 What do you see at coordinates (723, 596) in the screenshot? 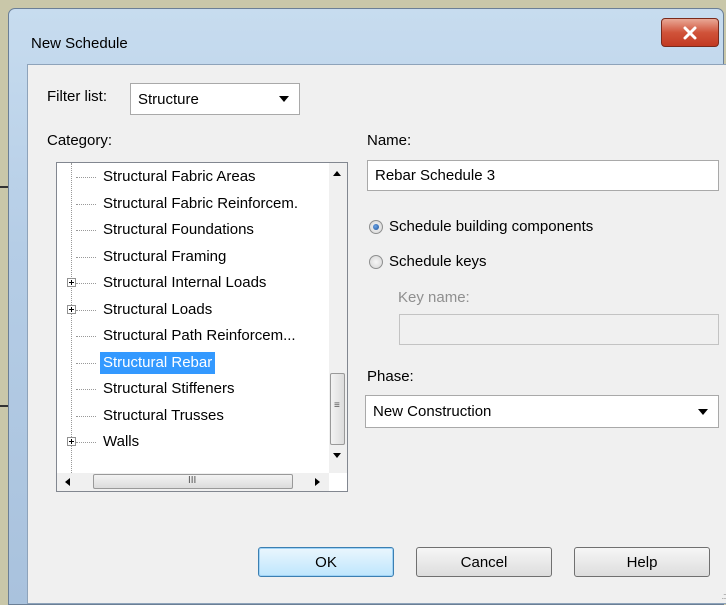
I see `resize-grip-icon: .::` at bounding box center [723, 596].